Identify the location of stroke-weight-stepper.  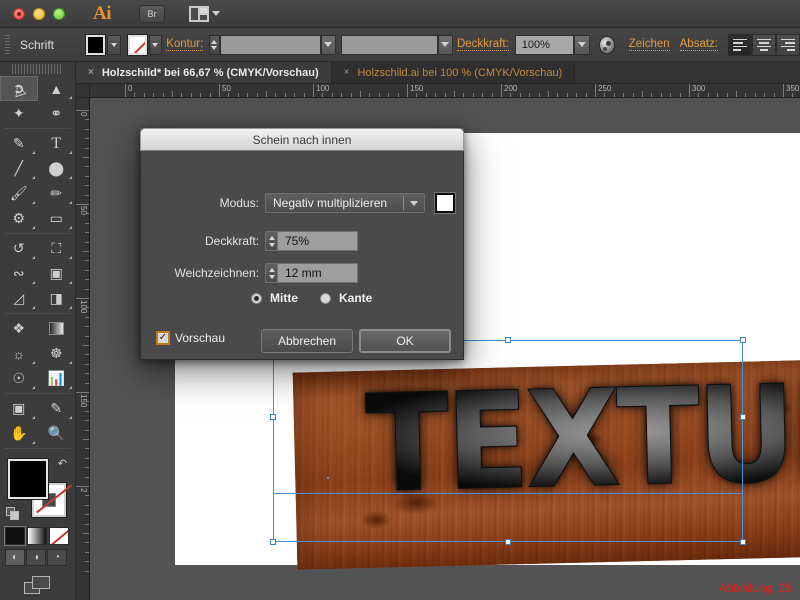
(214, 44).